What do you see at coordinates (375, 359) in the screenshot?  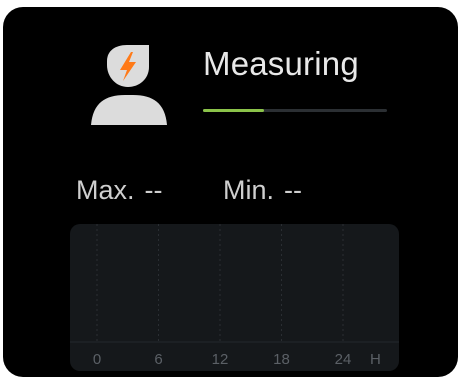 I see `chart-unit-label: H` at bounding box center [375, 359].